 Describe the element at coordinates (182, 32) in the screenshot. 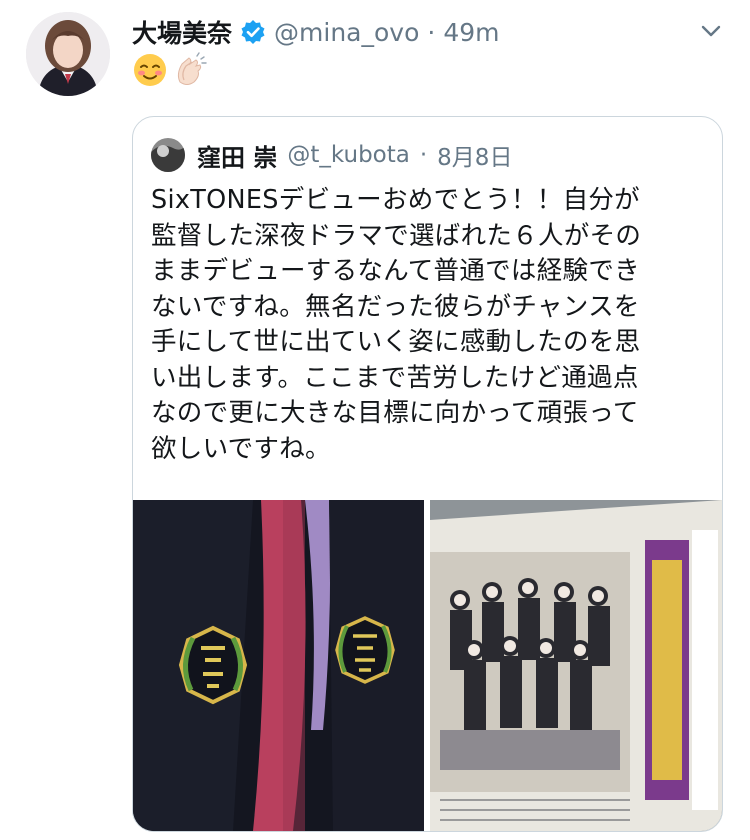

I see `author-name: 大場美奈` at that location.